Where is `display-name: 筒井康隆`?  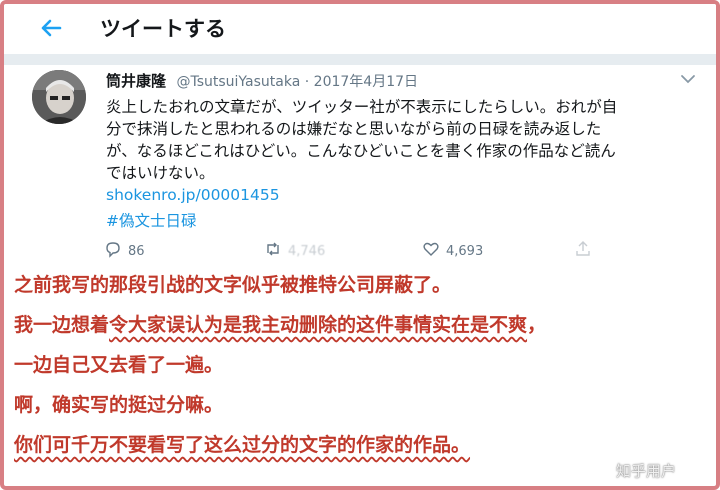
display-name: 筒井康隆 is located at coordinates (136, 81).